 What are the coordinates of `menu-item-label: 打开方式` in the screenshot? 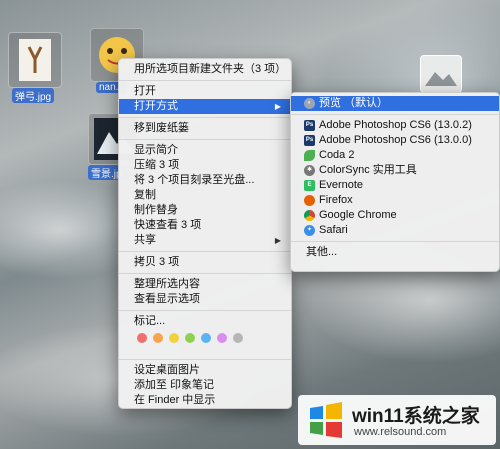 It's located at (156, 106).